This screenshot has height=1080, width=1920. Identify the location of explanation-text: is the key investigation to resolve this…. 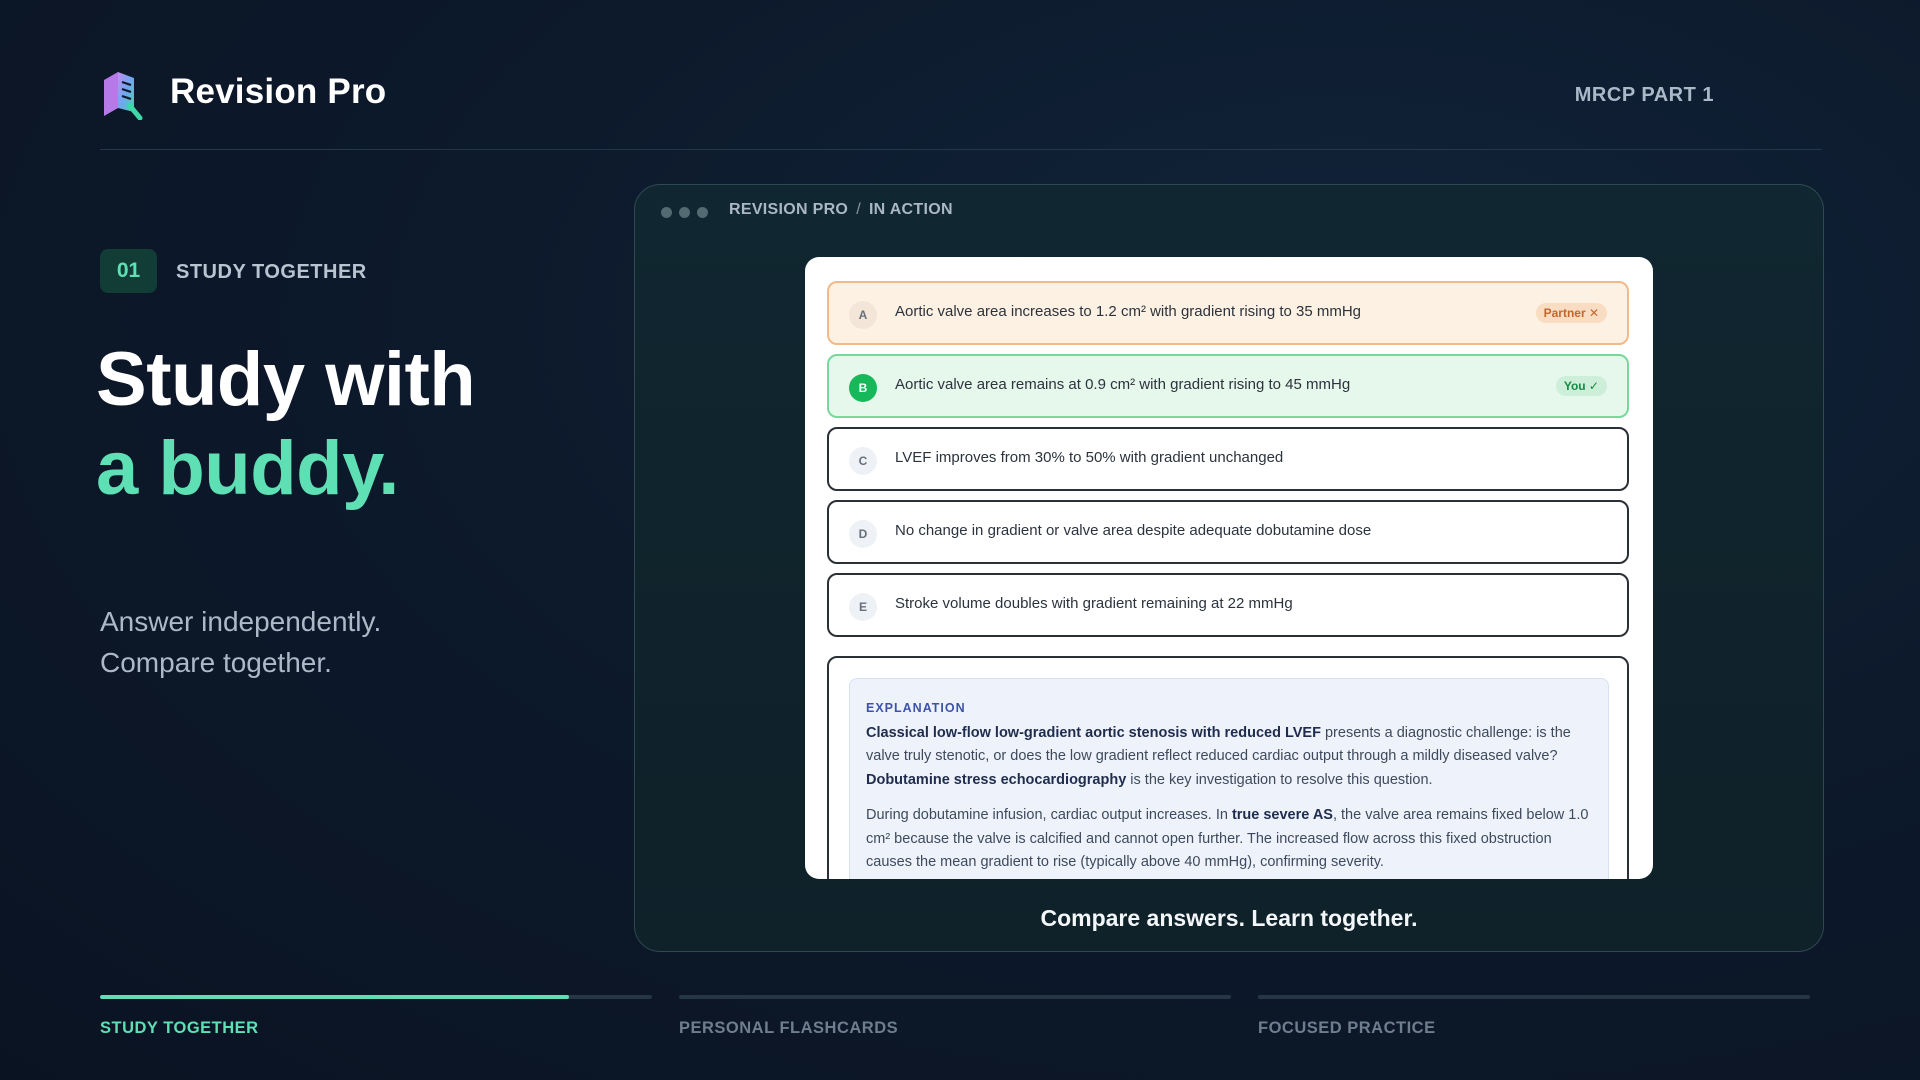
(1279, 779).